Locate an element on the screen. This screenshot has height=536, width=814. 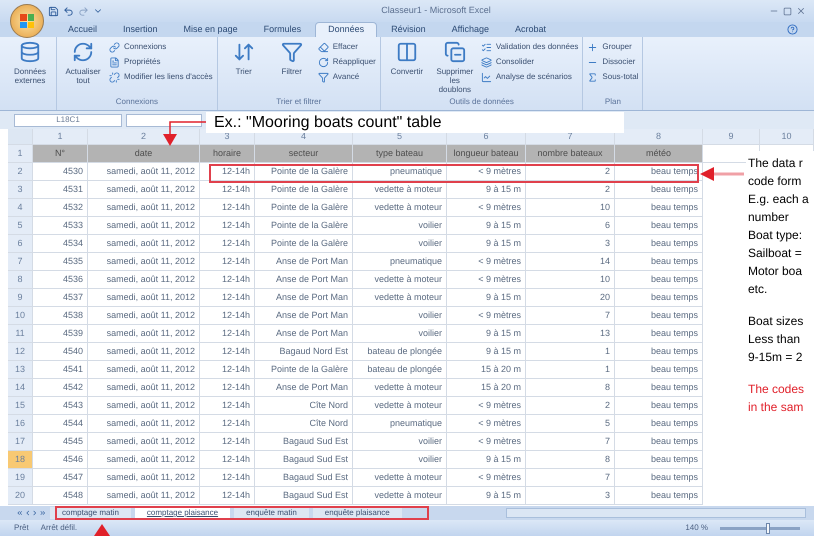
save-icon is located at coordinates (53, 11).